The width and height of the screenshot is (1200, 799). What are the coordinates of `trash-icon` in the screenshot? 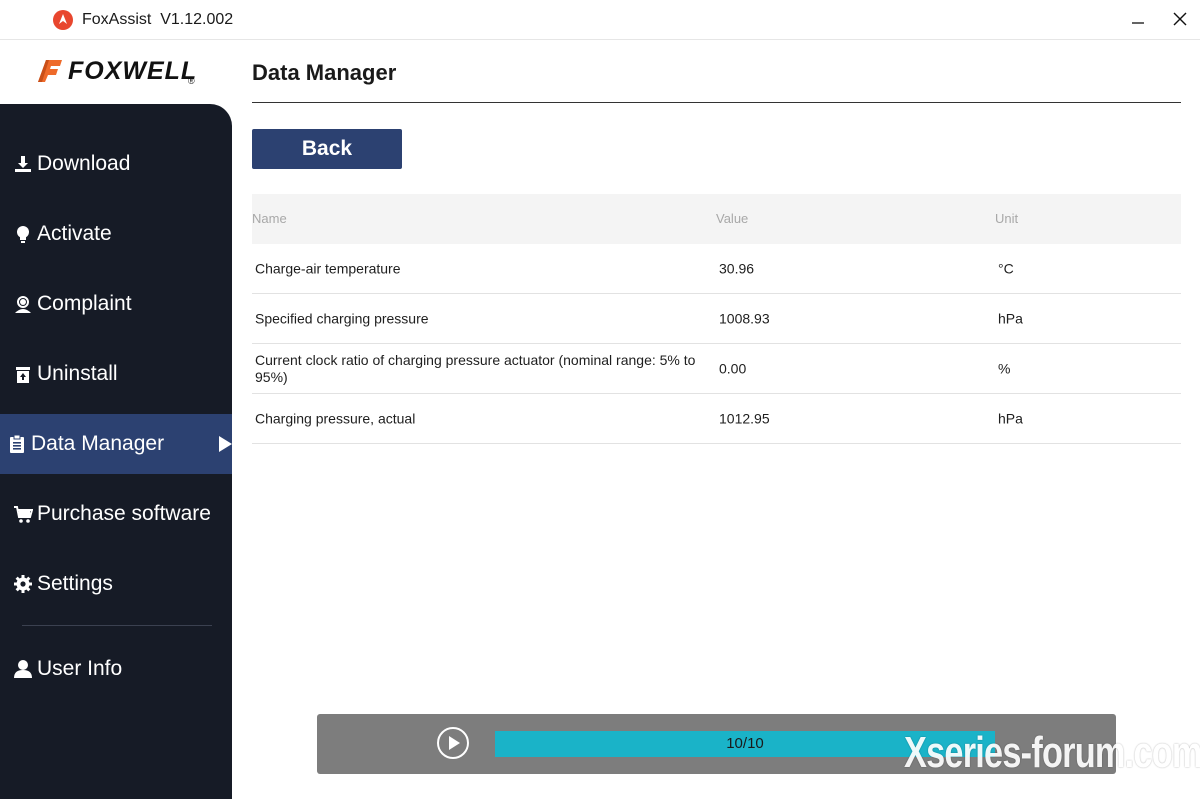 It's located at (23, 374).